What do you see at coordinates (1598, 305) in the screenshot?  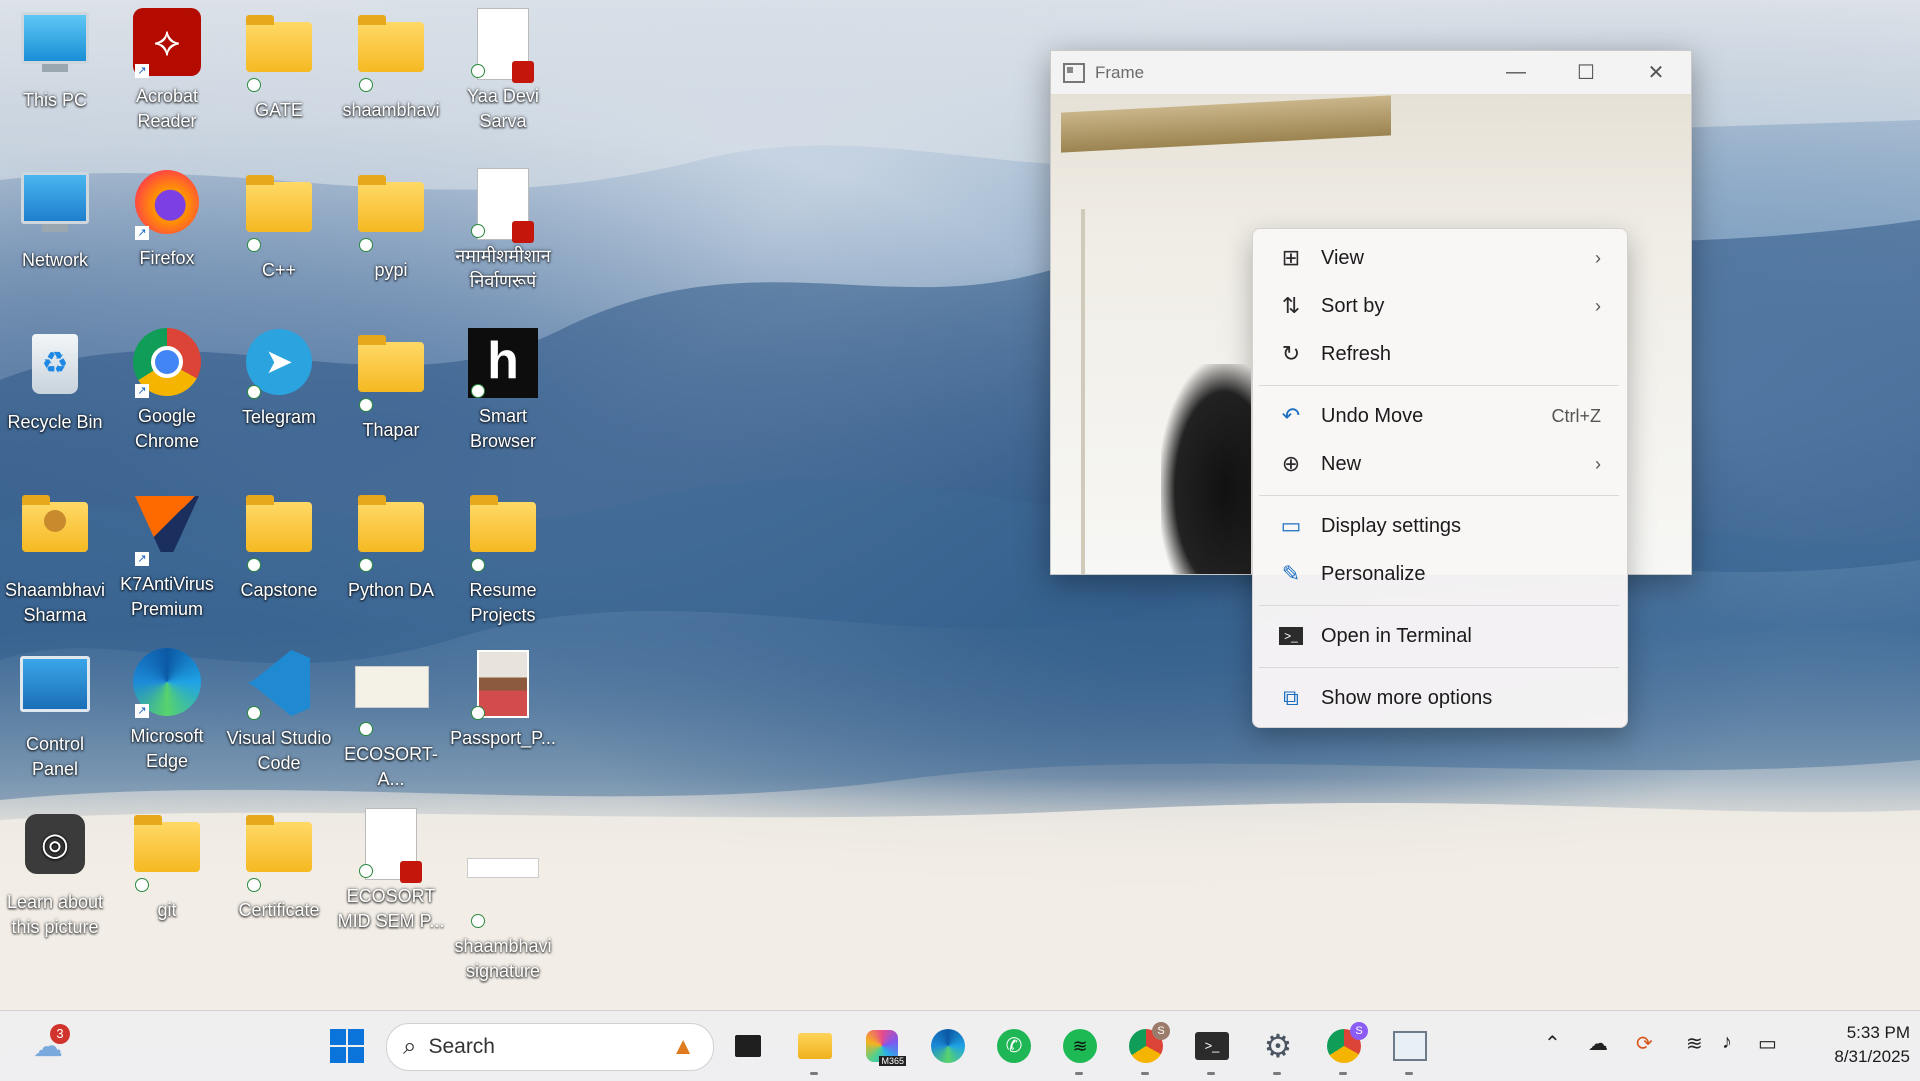 I see `submenu-chevron-icon: ›` at bounding box center [1598, 305].